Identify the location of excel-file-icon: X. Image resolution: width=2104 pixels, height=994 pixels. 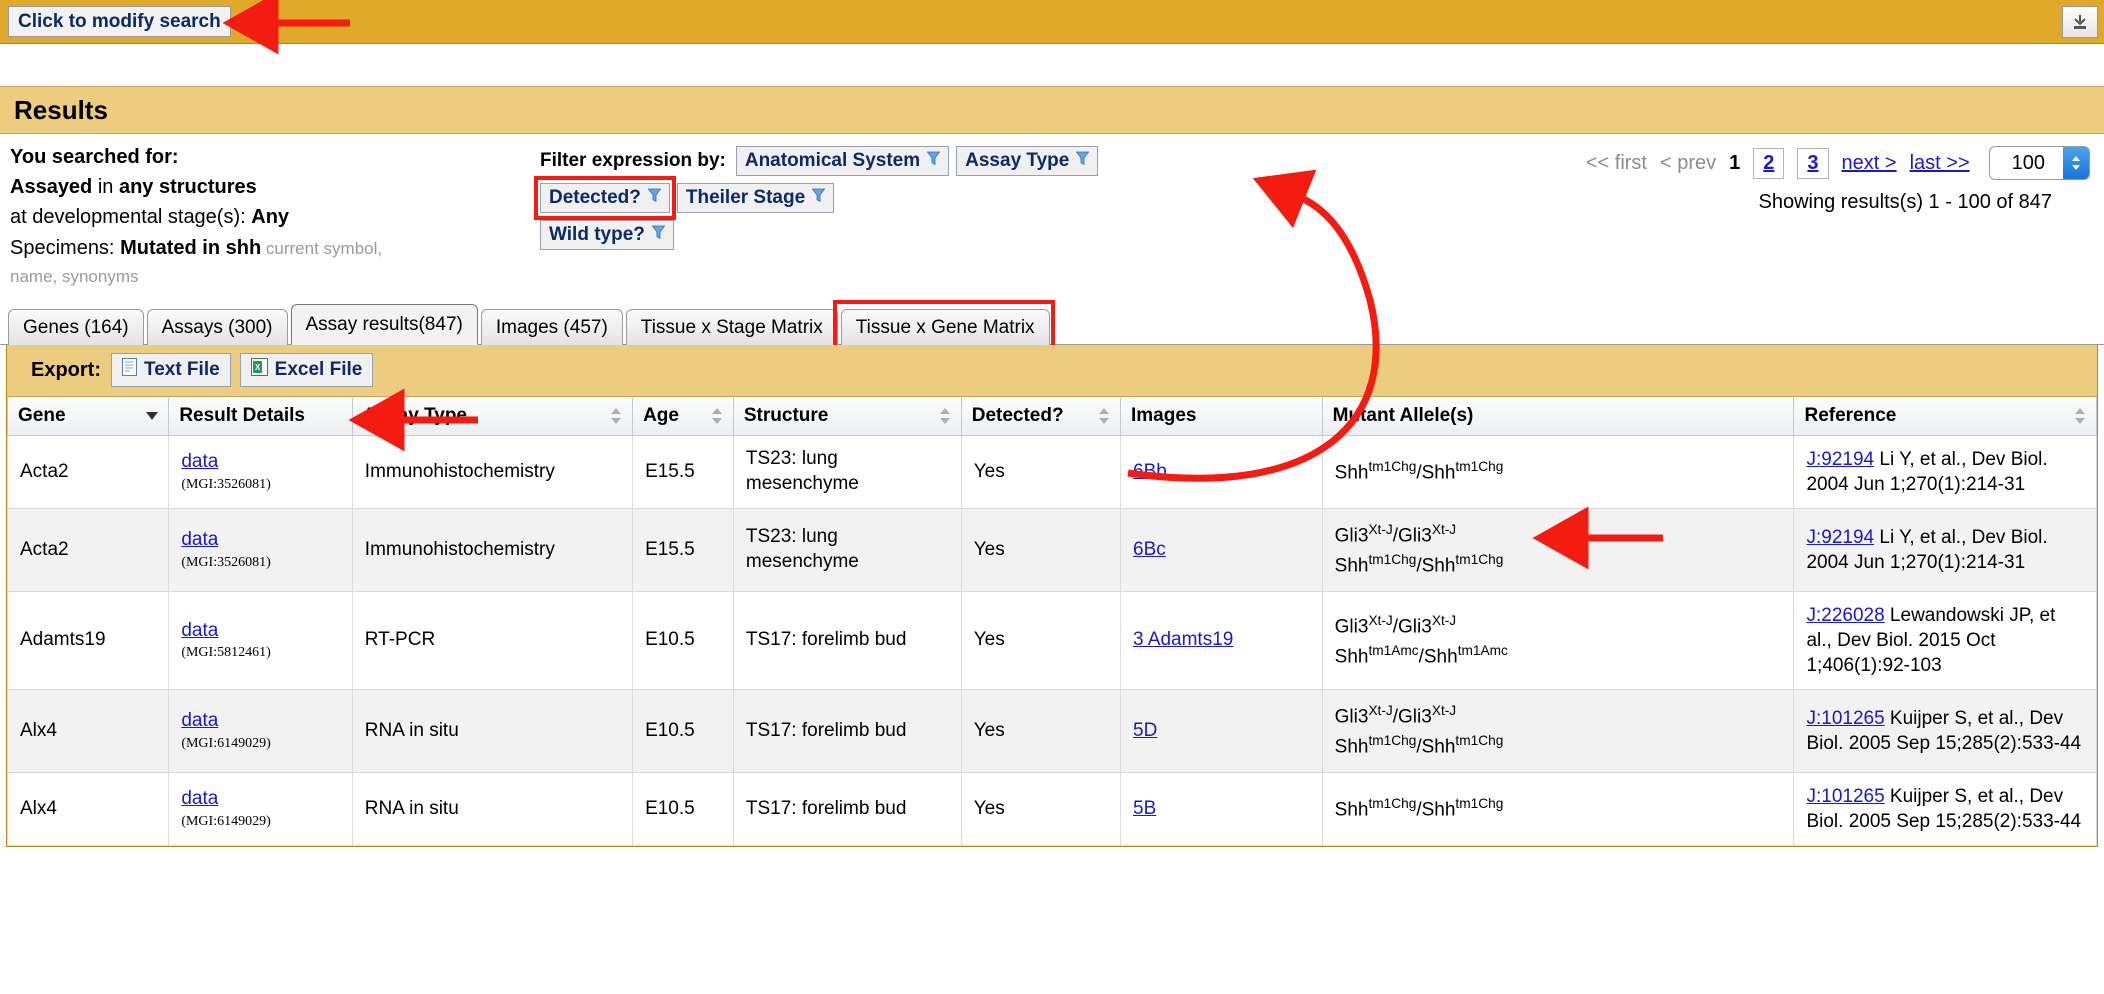
(259, 370).